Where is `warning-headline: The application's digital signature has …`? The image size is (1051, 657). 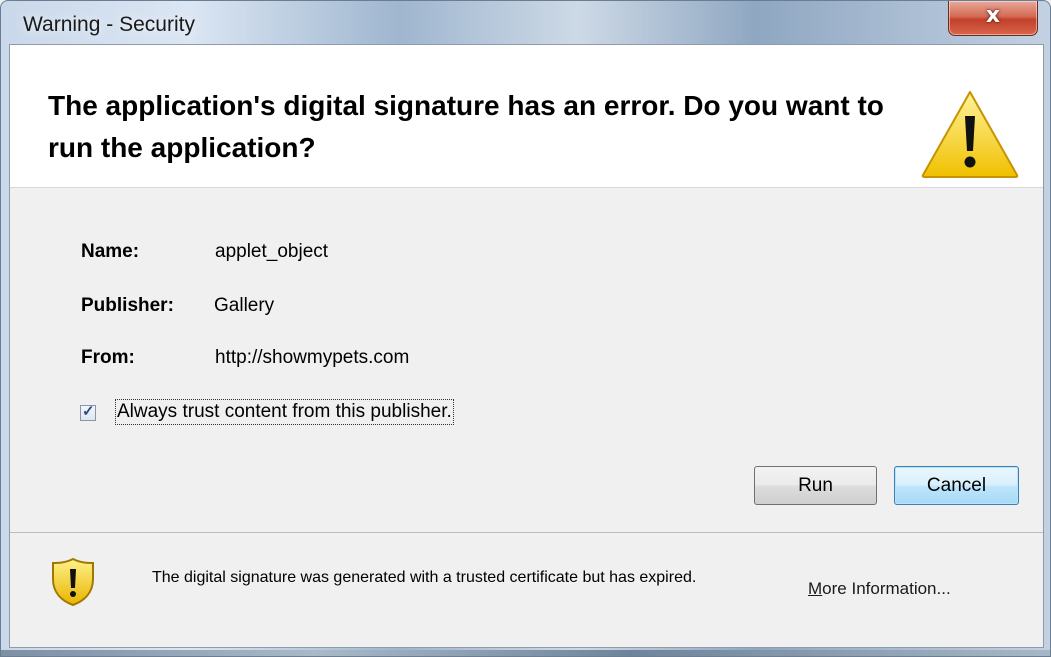
warning-headline: The application's digital signature has … is located at coordinates (466, 126).